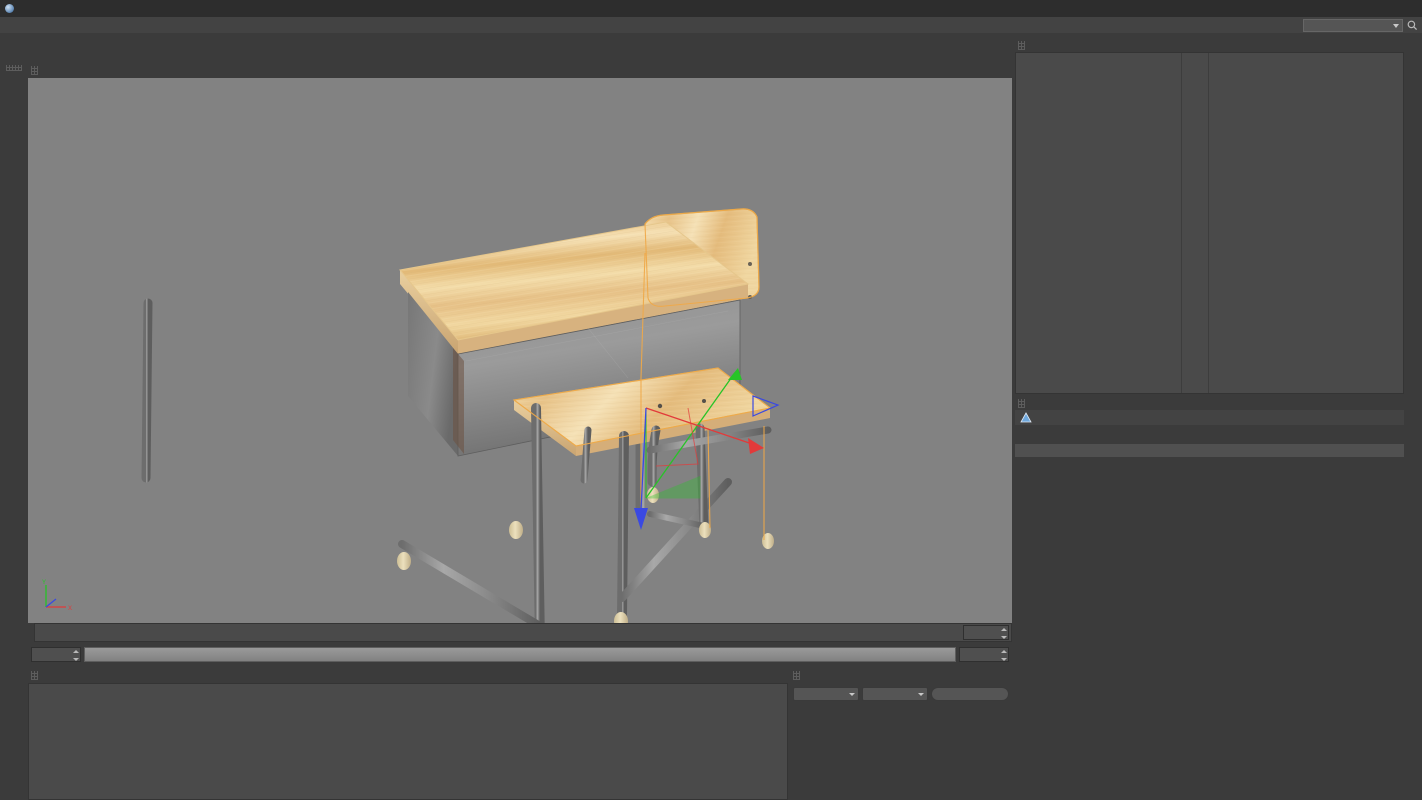 This screenshot has width=1422, height=800. Describe the element at coordinates (57, 596) in the screenshot. I see `world-axis-gizmo: Y X` at that location.